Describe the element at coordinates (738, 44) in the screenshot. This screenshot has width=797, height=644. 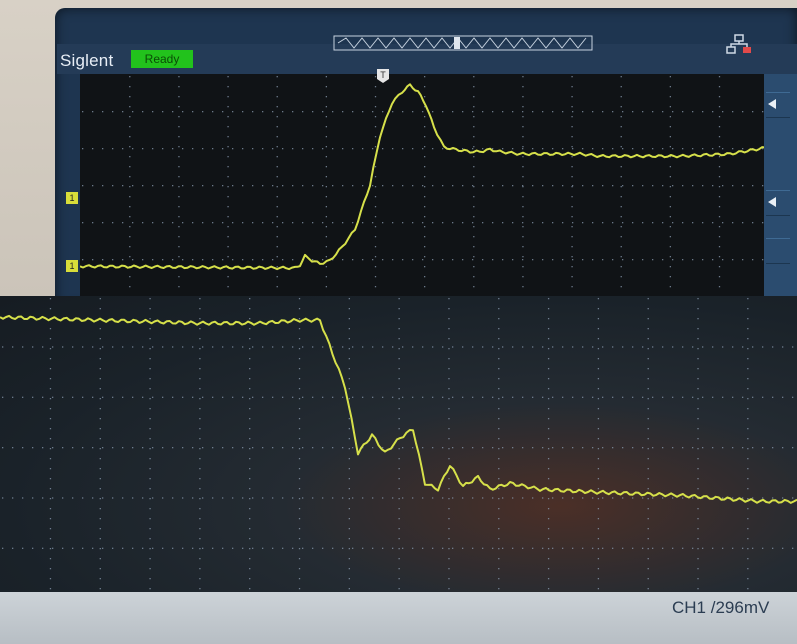
I see `network-icon` at that location.